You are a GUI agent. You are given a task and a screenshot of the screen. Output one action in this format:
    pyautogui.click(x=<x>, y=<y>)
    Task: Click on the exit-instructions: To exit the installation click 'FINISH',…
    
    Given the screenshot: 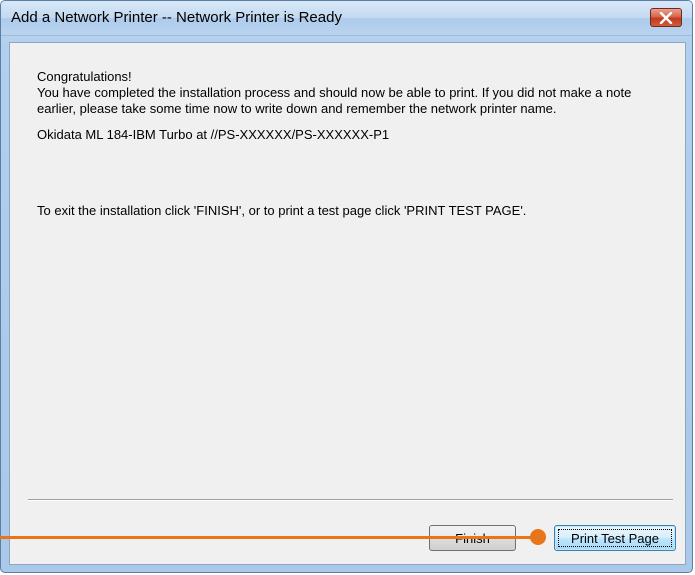 What is the action you would take?
    pyautogui.click(x=282, y=210)
    